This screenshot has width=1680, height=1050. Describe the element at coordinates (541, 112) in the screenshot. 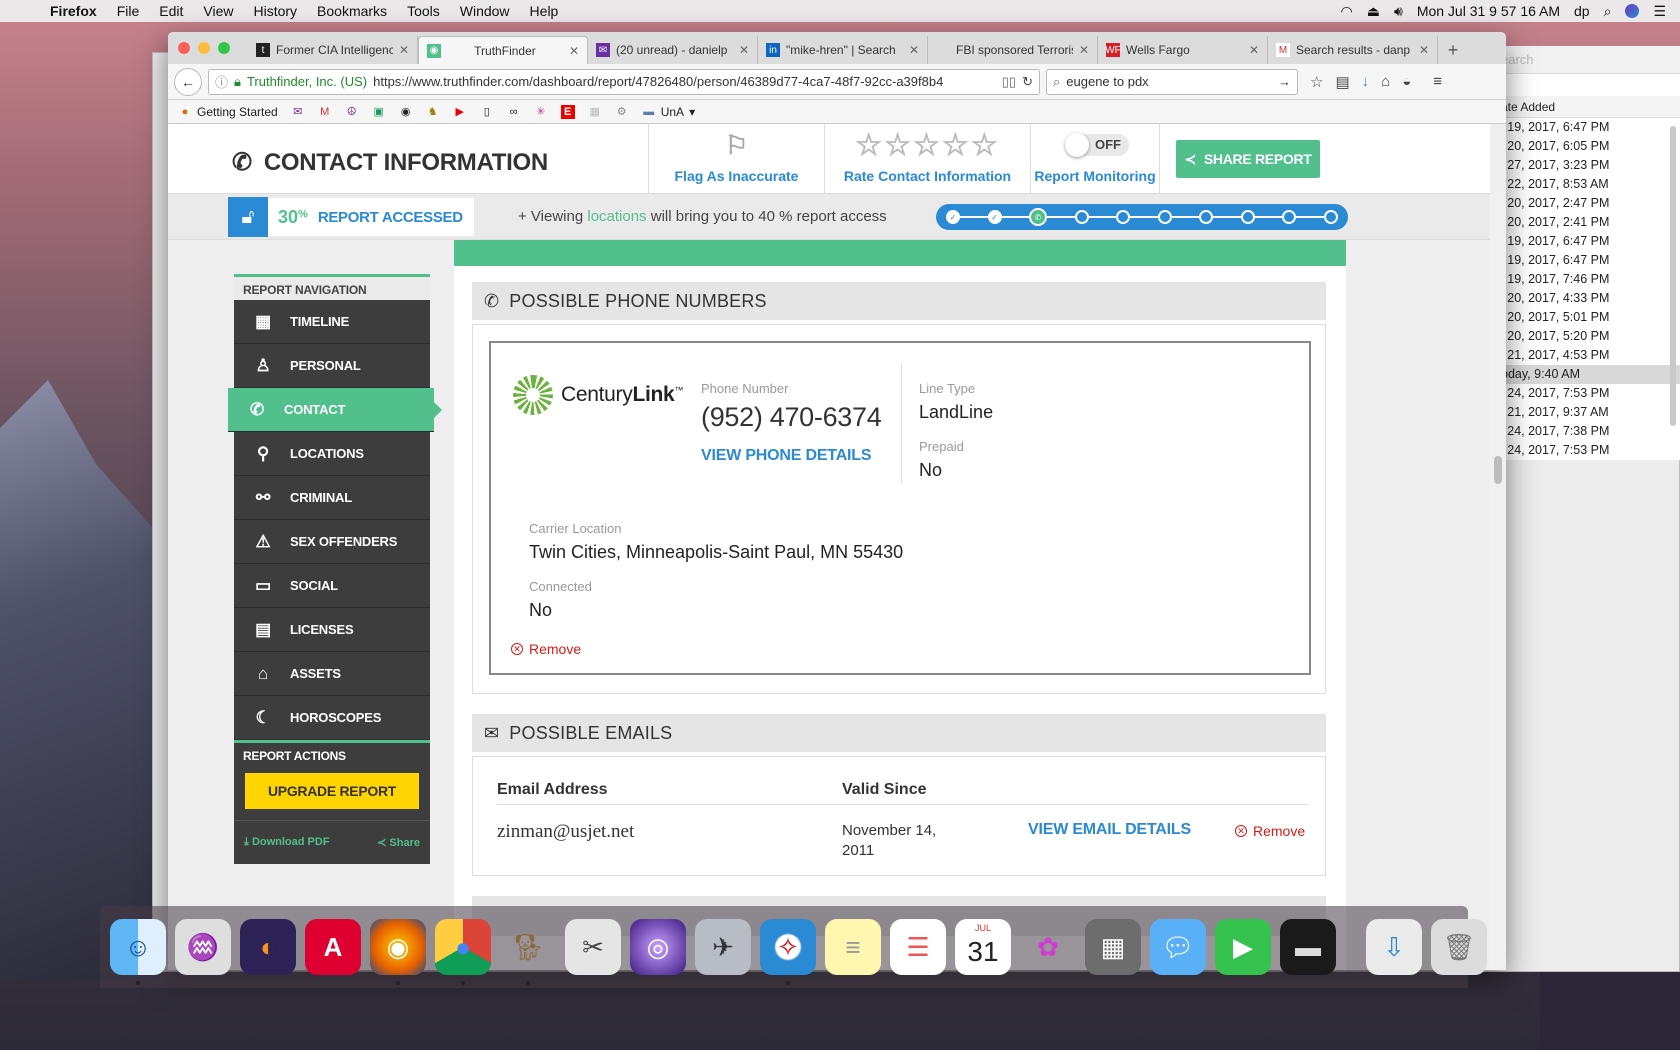

I see `slack-icon: ✳` at that location.